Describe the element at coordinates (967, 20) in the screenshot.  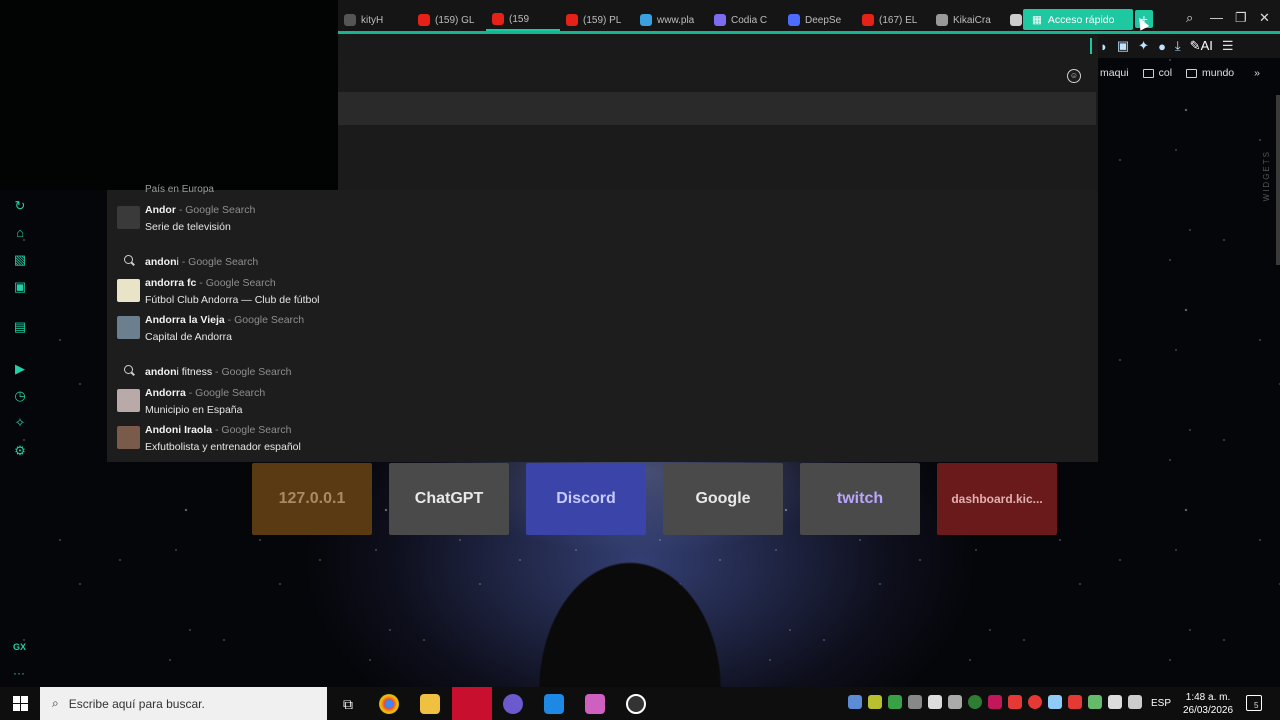
I see `browser-tab: KikaiCra` at that location.